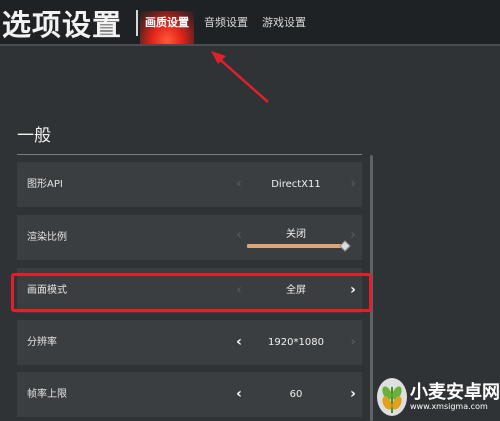 Image resolution: width=500 pixels, height=421 pixels. What do you see at coordinates (296, 342) in the screenshot?
I see `setting-value: 1920*1080` at bounding box center [296, 342].